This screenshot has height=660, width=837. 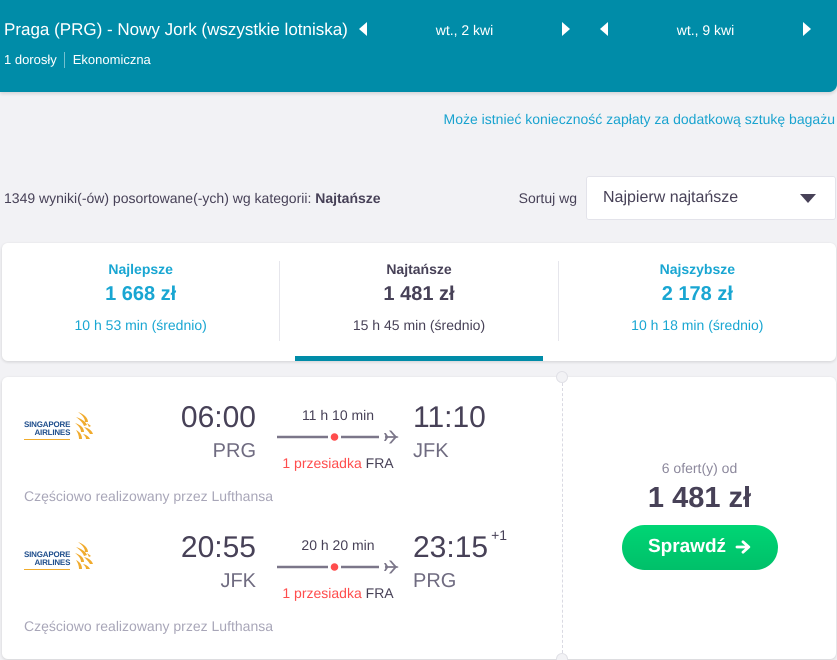 What do you see at coordinates (234, 451) in the screenshot?
I see `departure-airport: PRG` at bounding box center [234, 451].